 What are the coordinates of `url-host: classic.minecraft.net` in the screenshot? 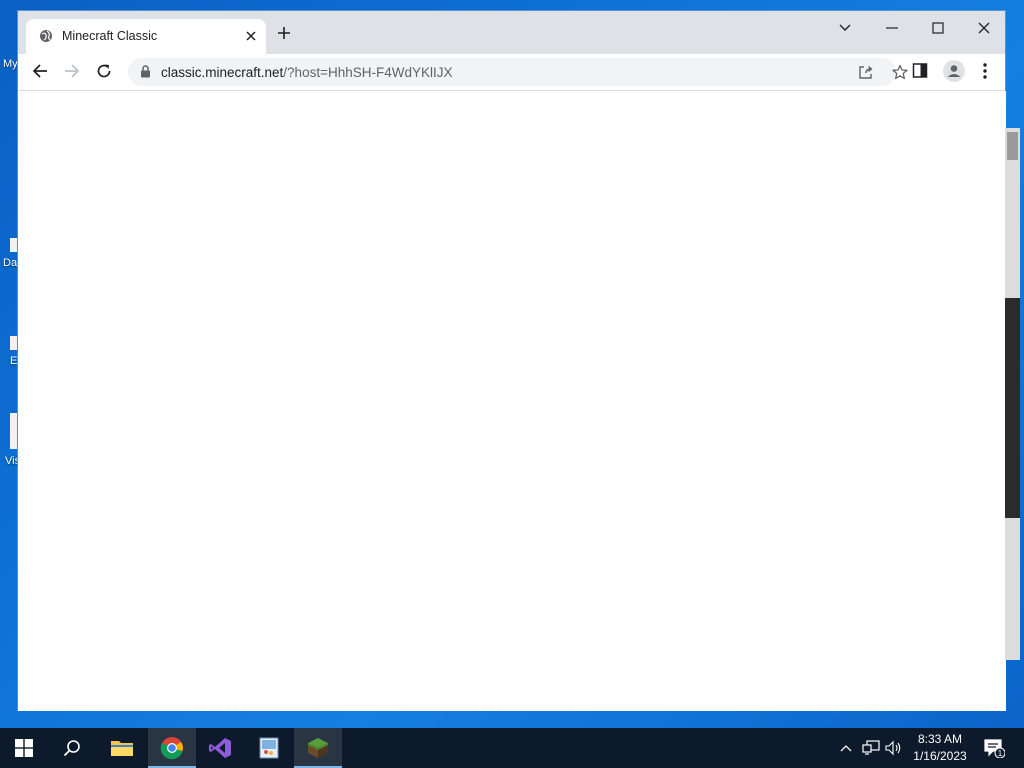 It's located at (222, 72).